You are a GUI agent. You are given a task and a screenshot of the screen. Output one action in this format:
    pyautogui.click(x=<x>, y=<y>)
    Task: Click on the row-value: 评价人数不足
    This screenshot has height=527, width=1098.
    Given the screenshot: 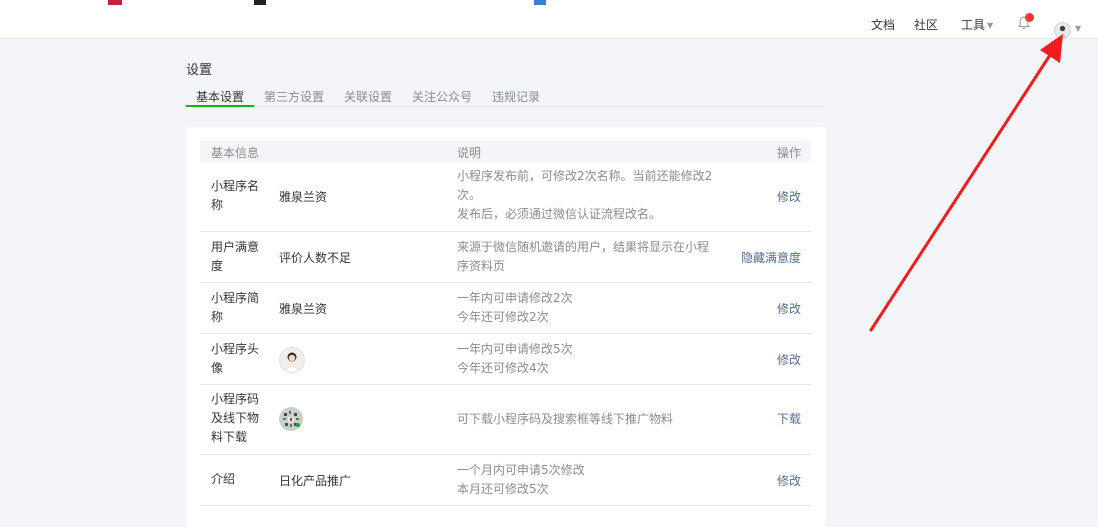 What is the action you would take?
    pyautogui.click(x=315, y=258)
    